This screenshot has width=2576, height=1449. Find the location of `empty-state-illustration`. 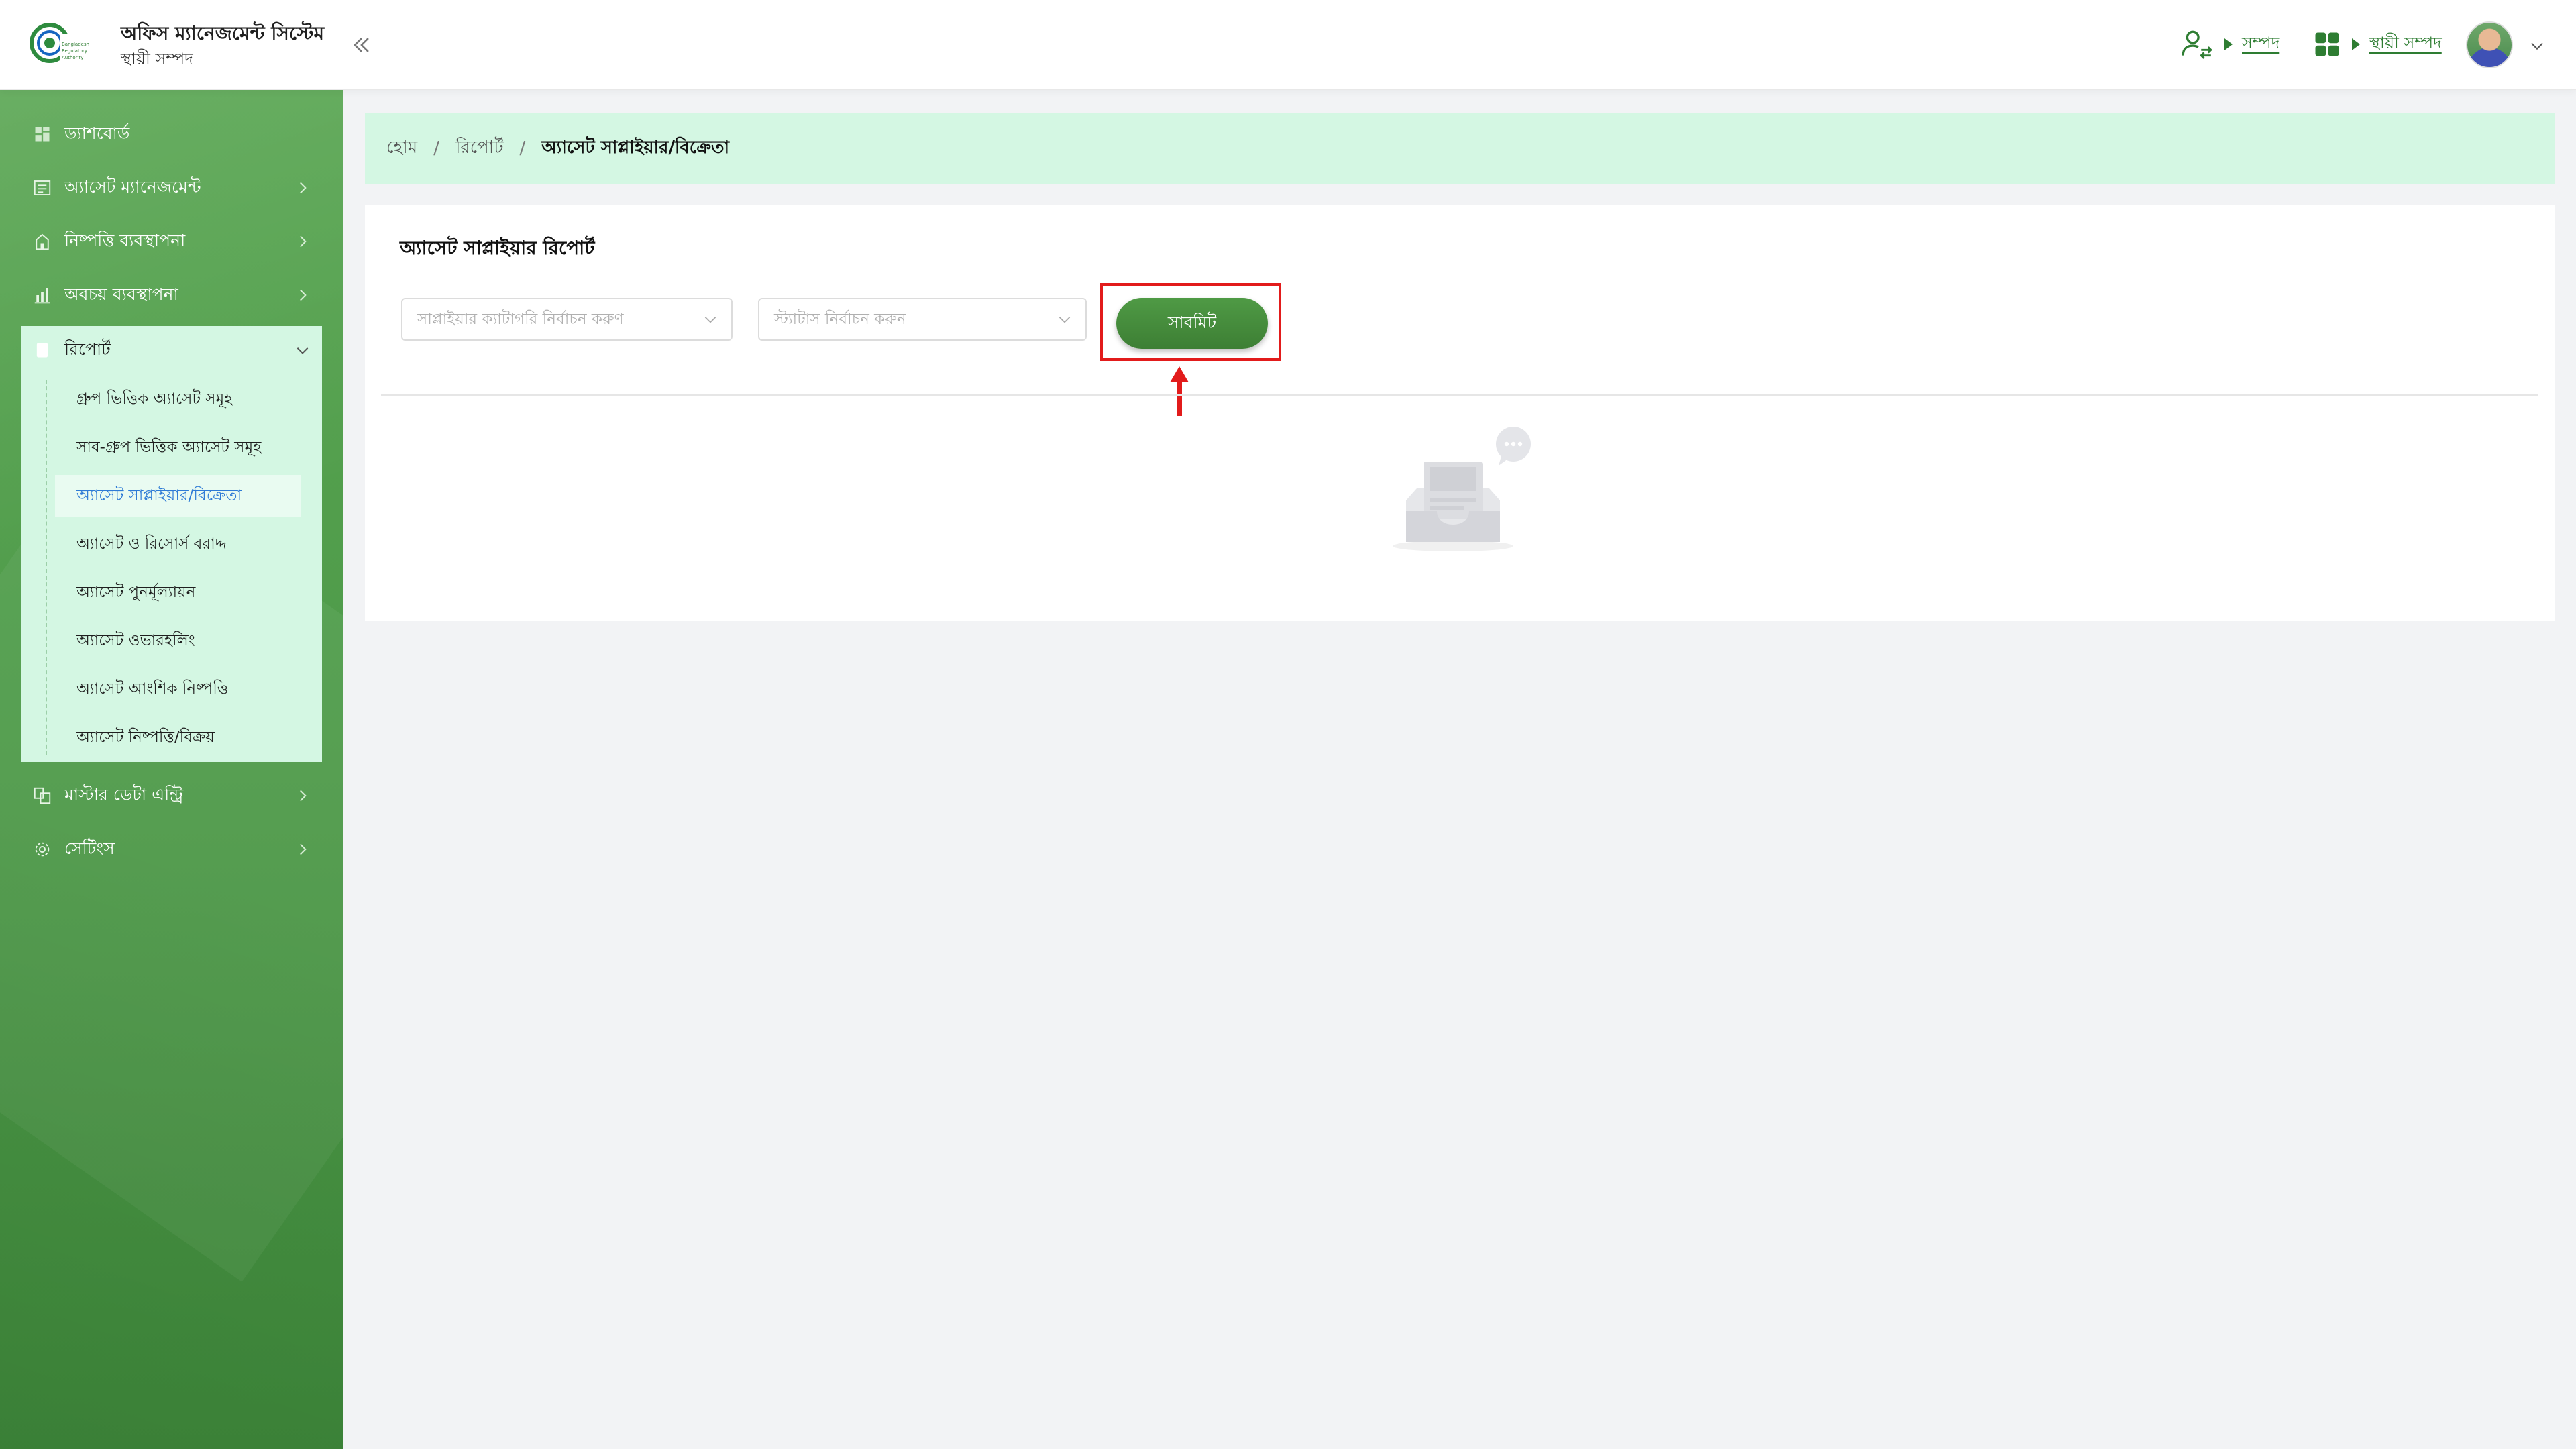

empty-state-illustration is located at coordinates (1462, 489).